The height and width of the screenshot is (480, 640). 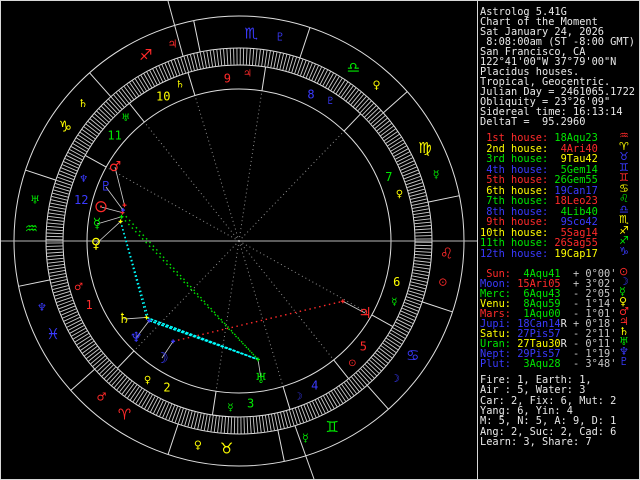 I want to click on house-row-5: 5th house: 26Gem55 ♊, so click(x=554, y=178).